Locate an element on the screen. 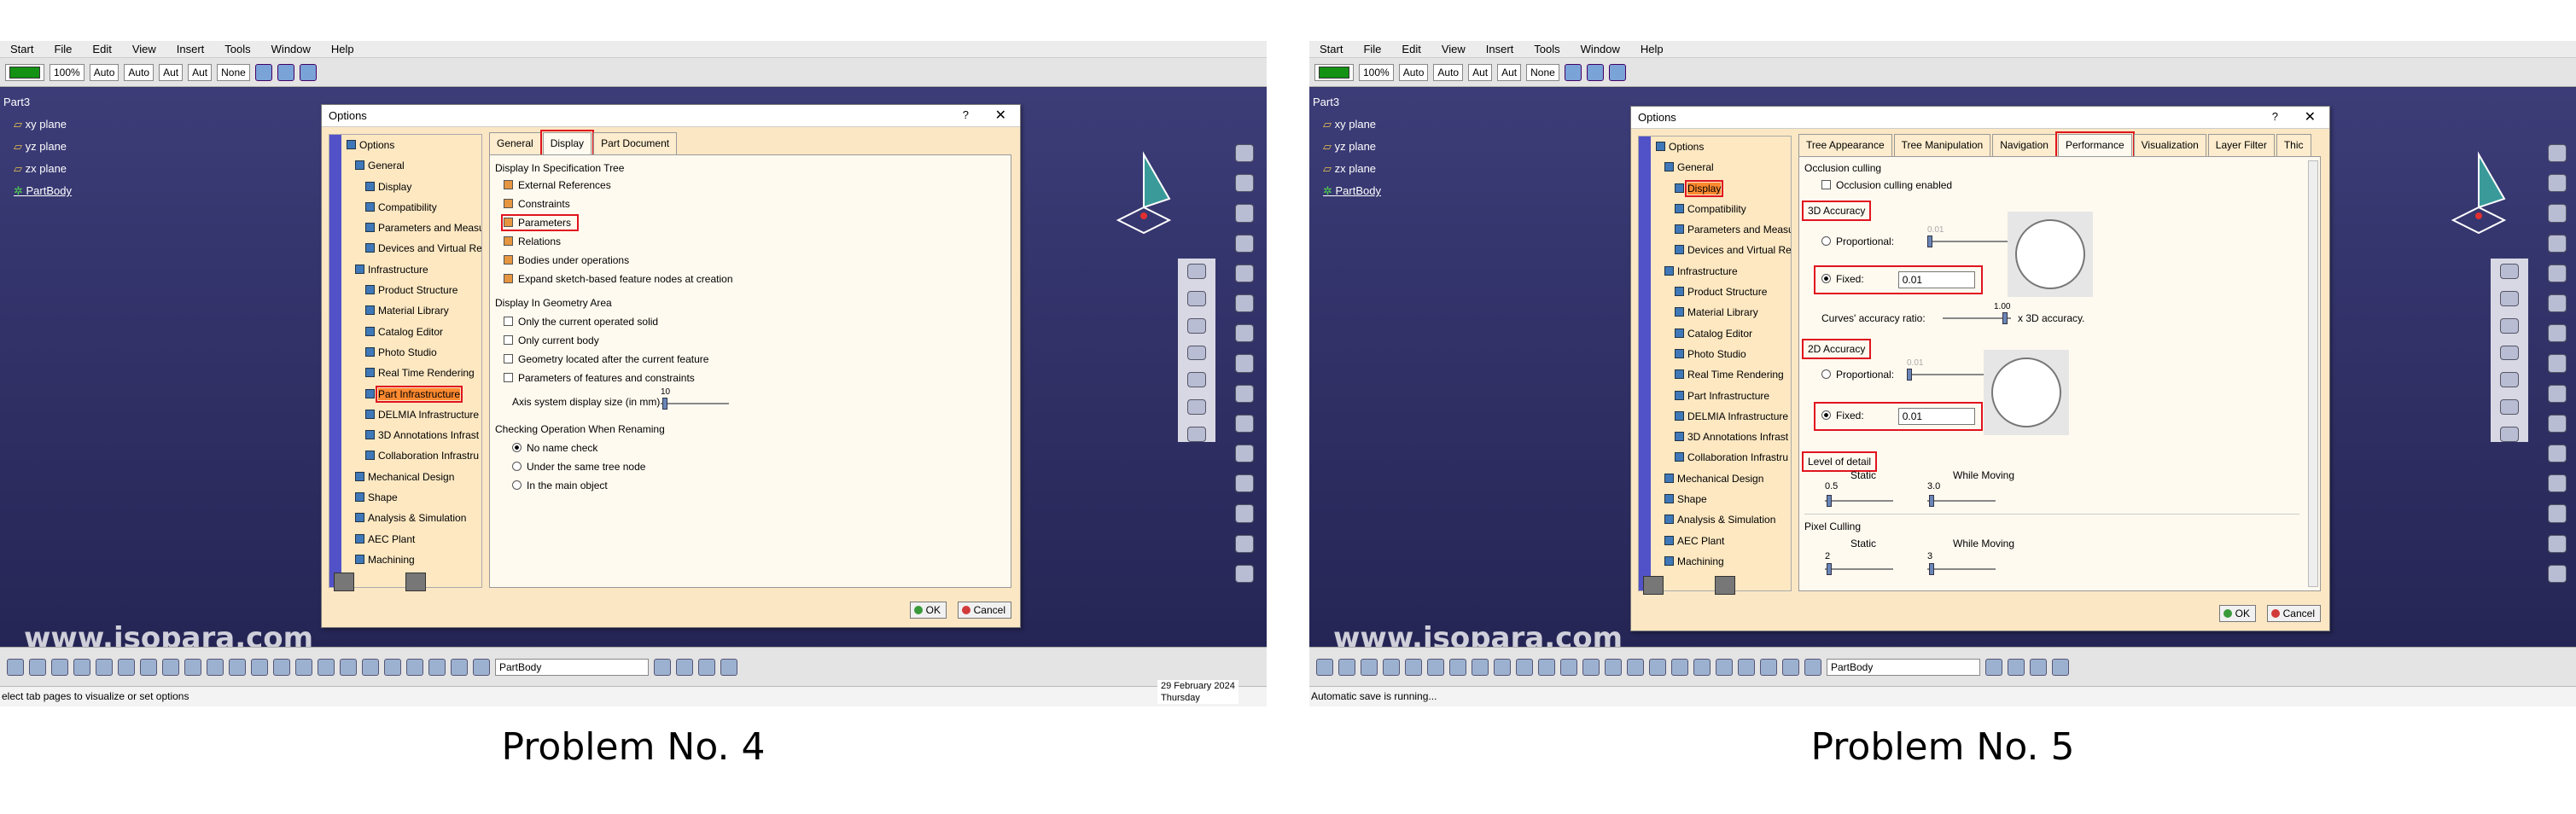  tab-part-document: Part Document is located at coordinates (635, 143).